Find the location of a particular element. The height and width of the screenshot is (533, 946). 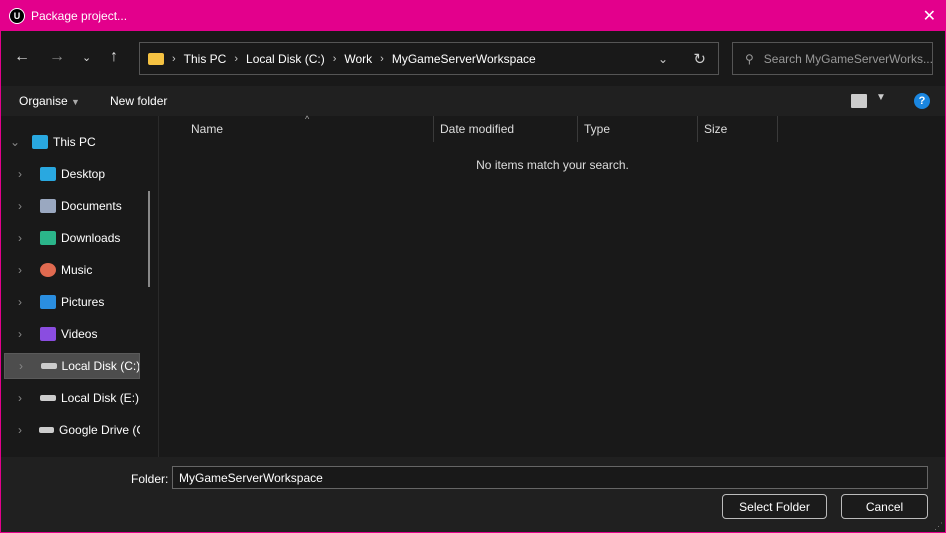

chevron-down-icon: ⌄ is located at coordinates (17, 142).